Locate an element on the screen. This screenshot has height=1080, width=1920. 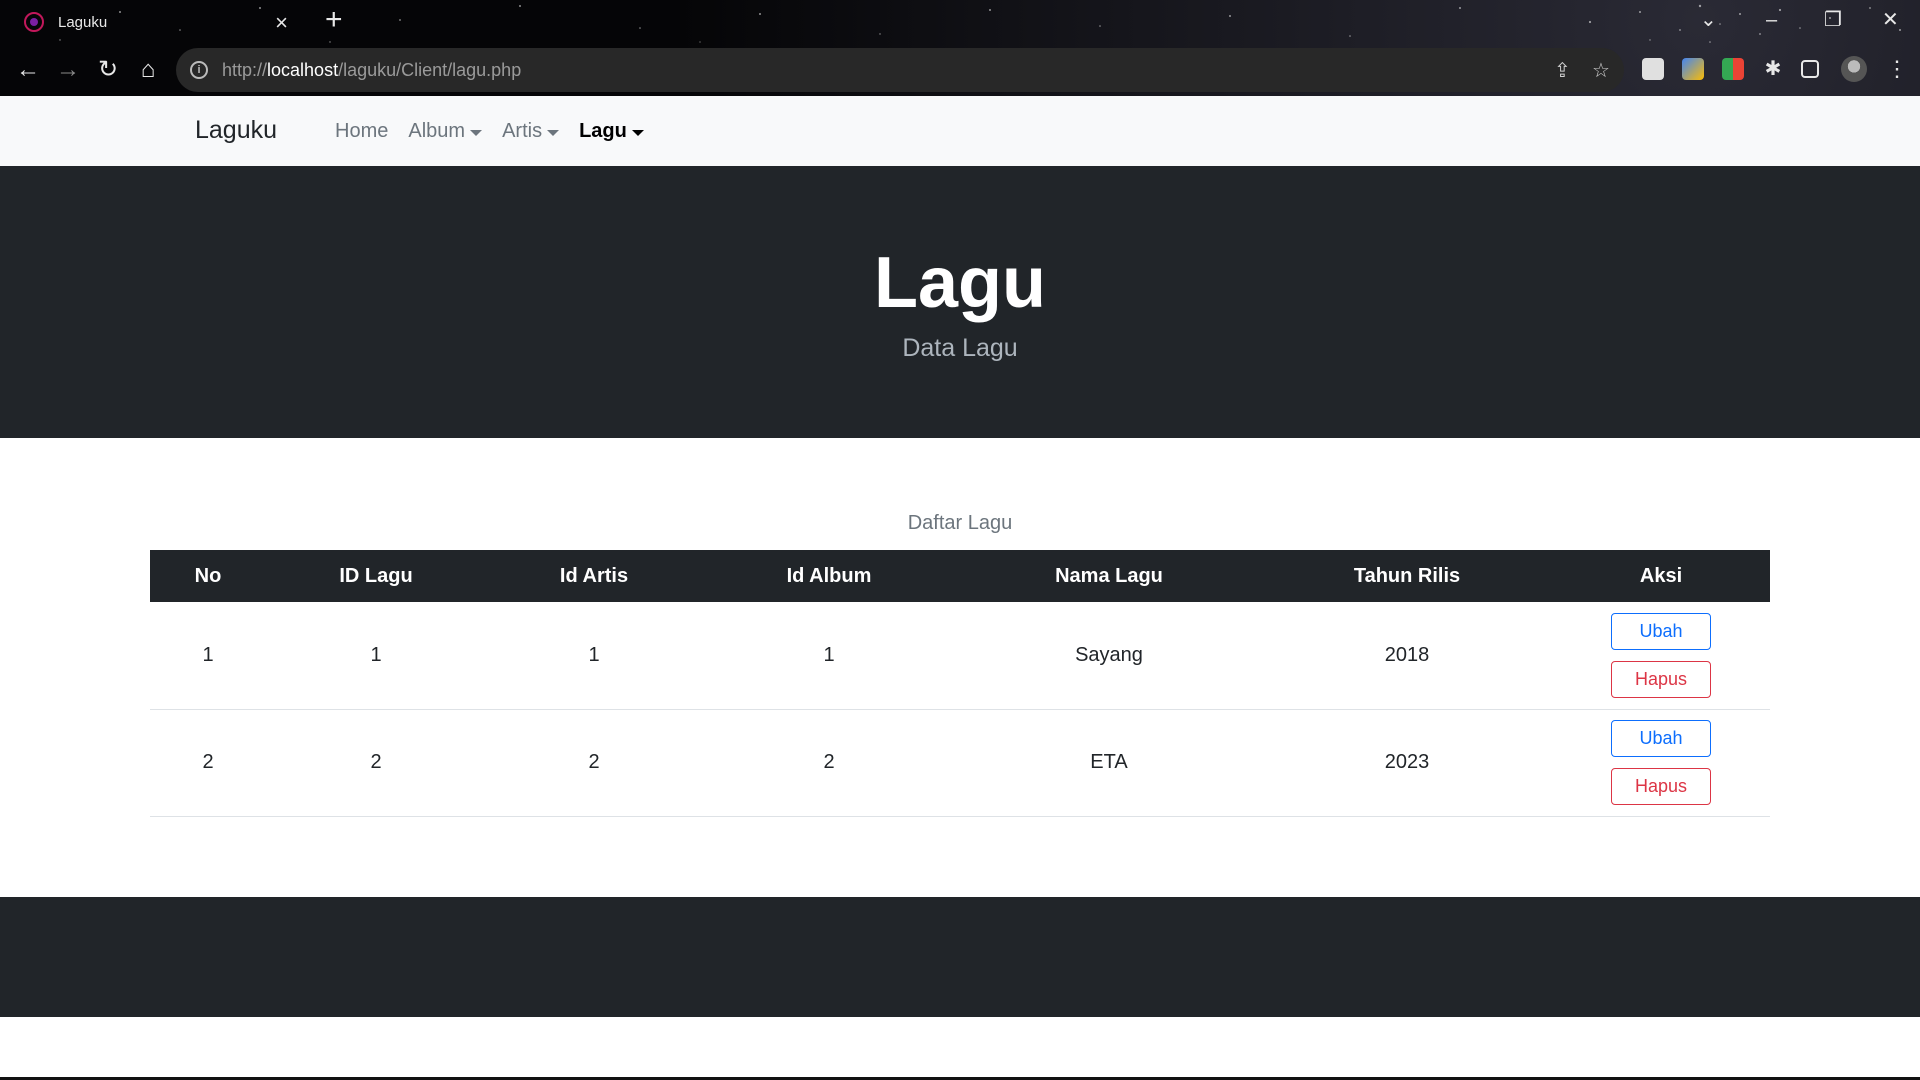
nav-home: Home is located at coordinates (361, 131).